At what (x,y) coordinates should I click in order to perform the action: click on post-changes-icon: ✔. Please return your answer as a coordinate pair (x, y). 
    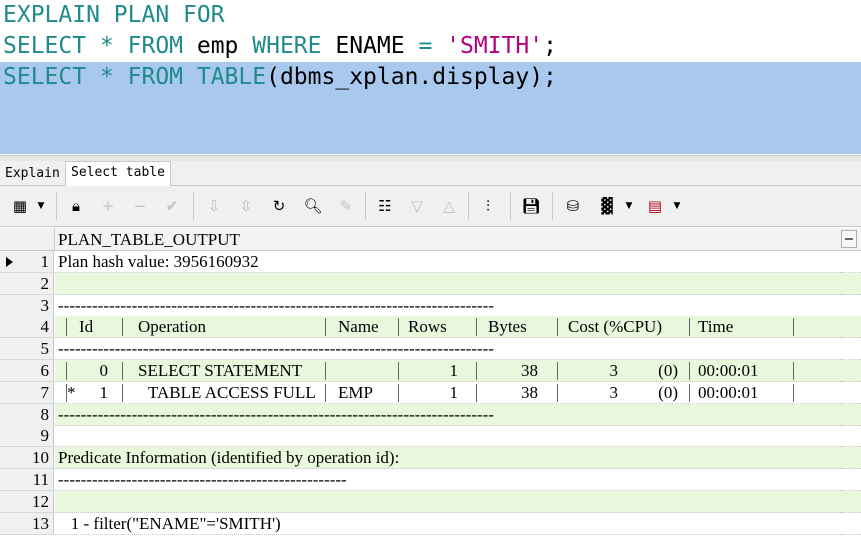
    Looking at the image, I should click on (172, 206).